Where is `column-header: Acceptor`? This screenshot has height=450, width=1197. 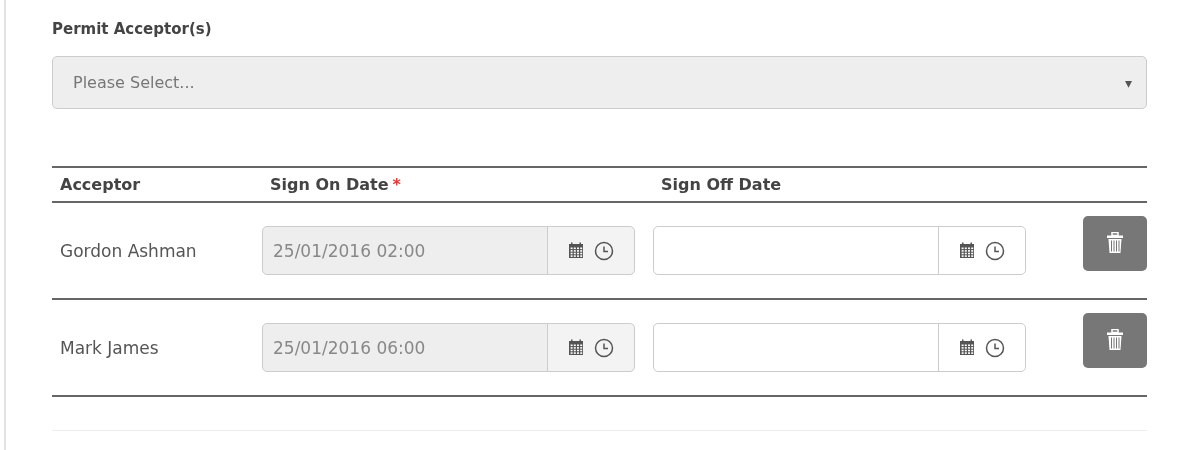 column-header: Acceptor is located at coordinates (100, 184).